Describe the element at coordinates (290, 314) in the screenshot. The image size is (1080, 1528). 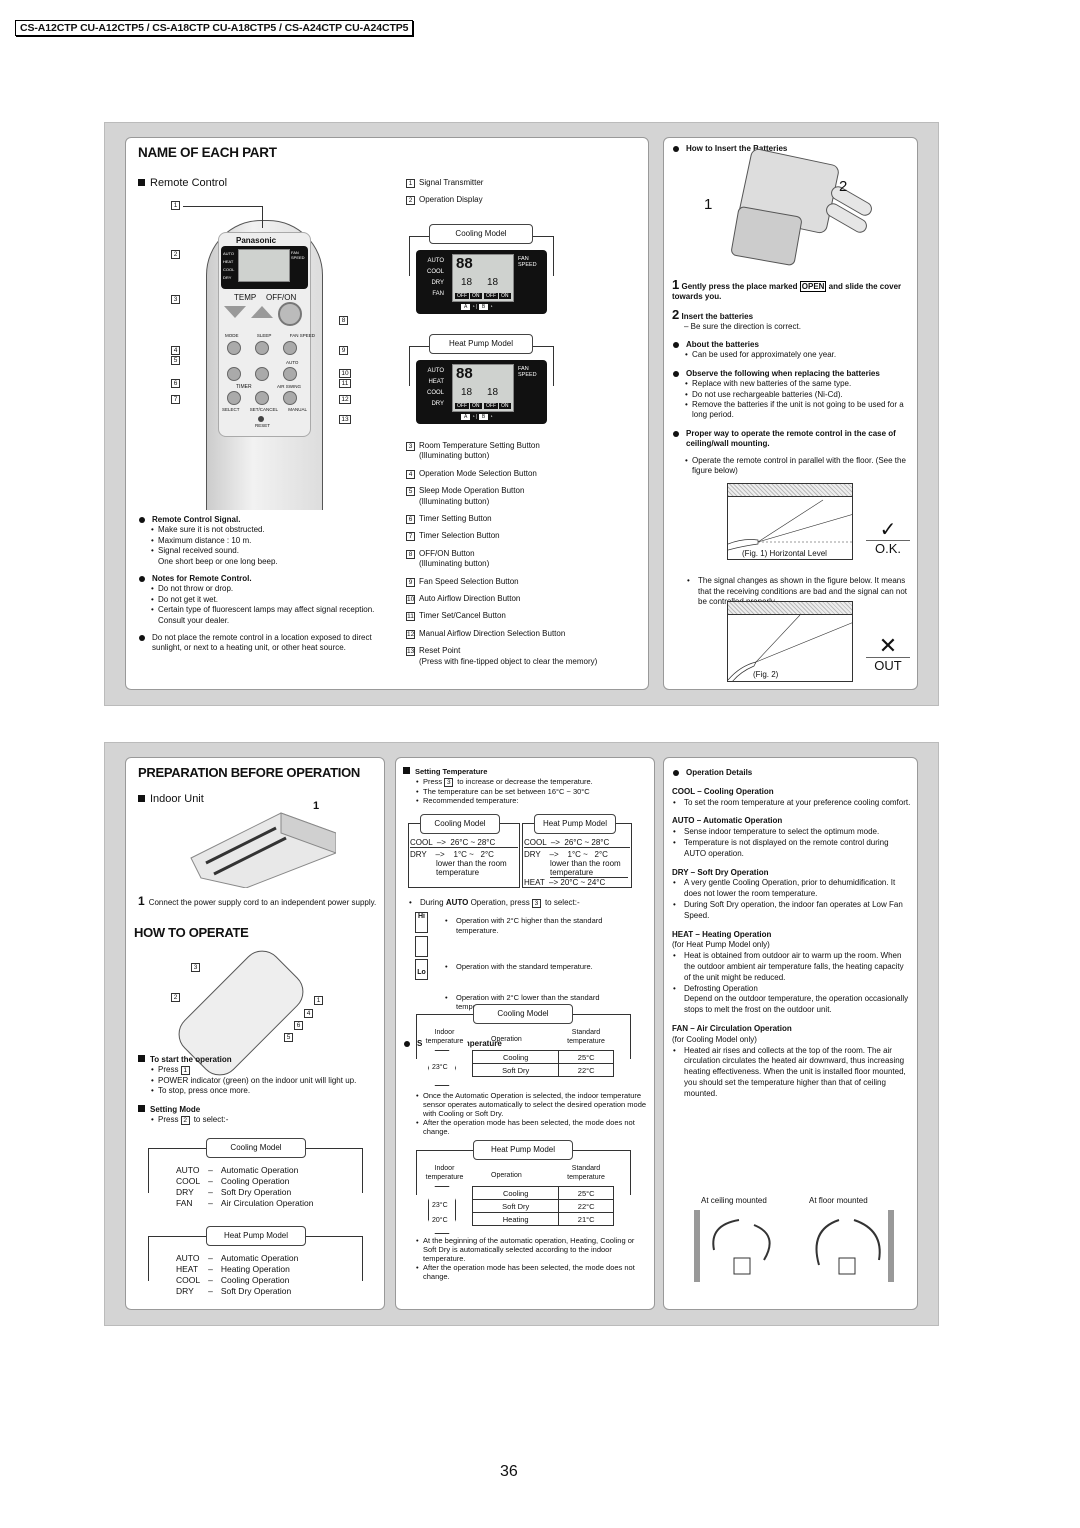
I see `offon-button` at that location.